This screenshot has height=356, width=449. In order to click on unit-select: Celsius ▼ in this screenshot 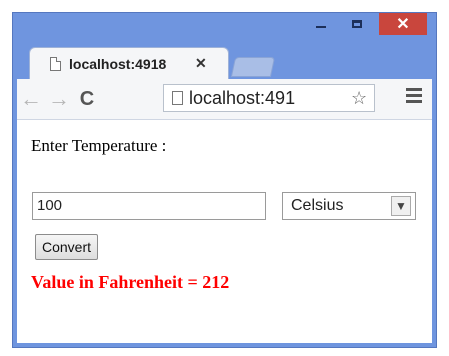, I will do `click(349, 206)`.